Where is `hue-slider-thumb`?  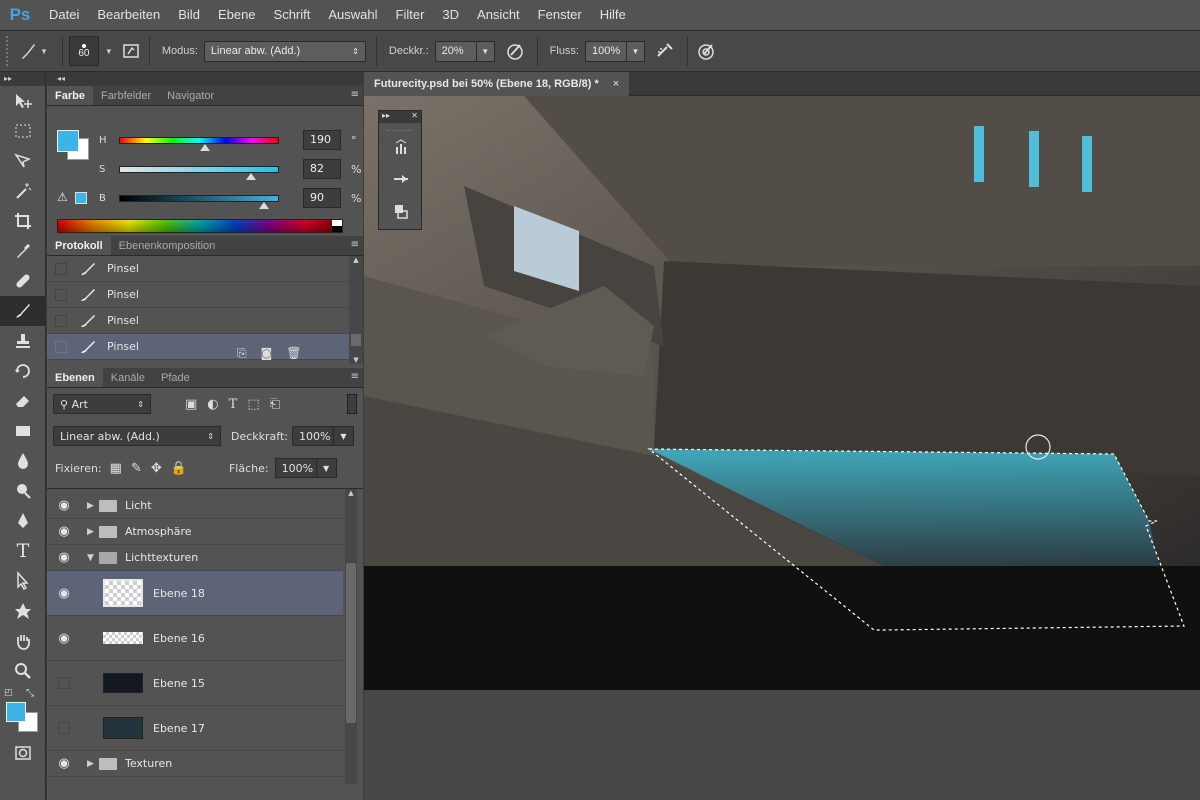
hue-slider-thumb is located at coordinates (204, 147).